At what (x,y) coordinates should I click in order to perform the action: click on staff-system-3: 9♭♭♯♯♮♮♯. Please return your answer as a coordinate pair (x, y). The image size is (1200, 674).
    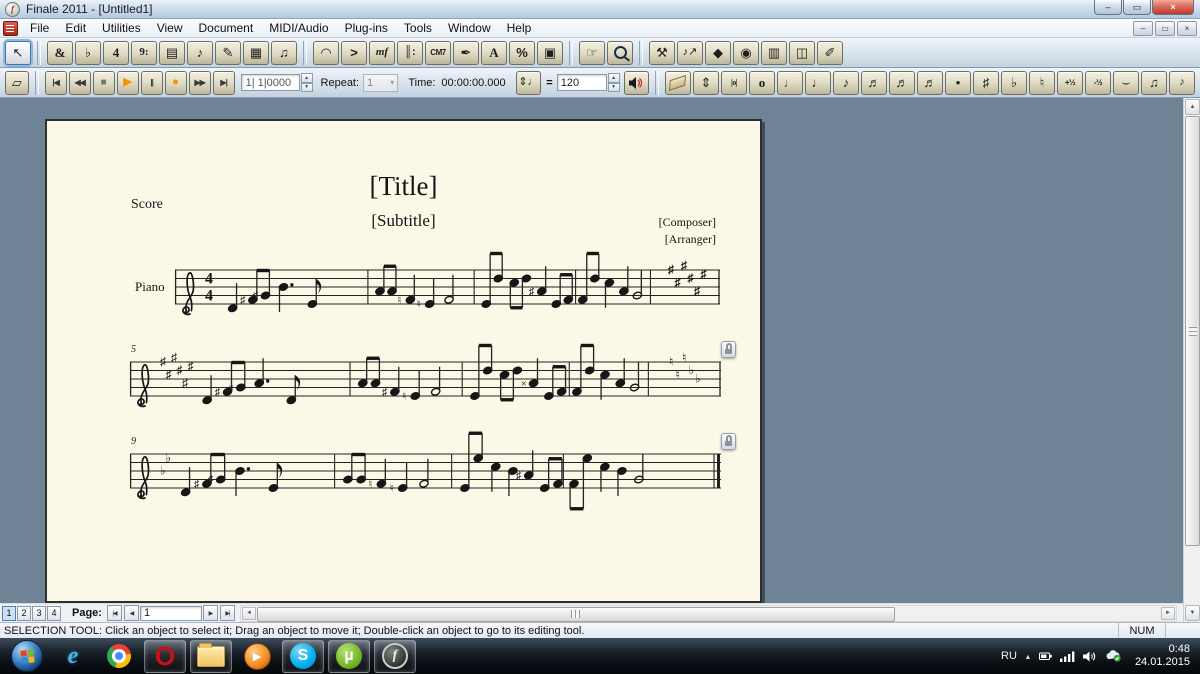
    Looking at the image, I should click on (425, 473).